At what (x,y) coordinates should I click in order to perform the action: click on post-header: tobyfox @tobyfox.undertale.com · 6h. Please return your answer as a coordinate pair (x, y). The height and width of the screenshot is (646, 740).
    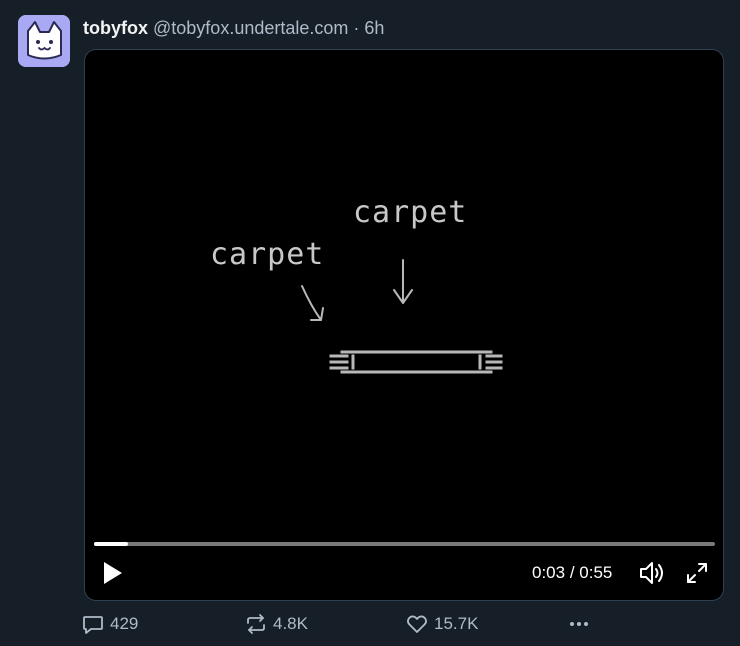
    Looking at the image, I should click on (233, 28).